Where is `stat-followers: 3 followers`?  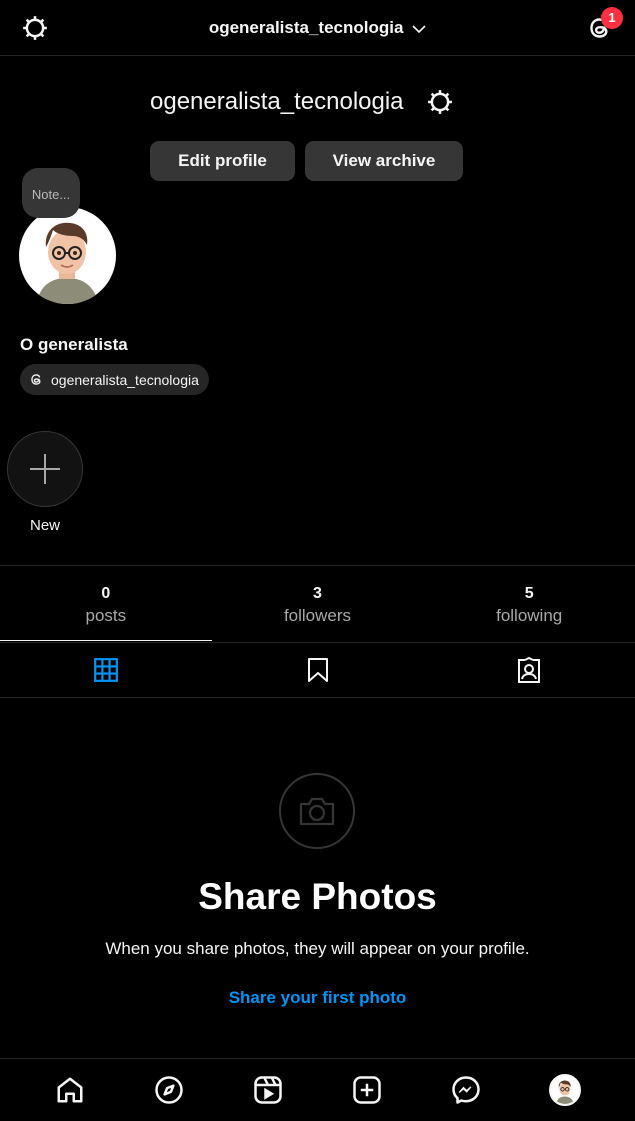 stat-followers: 3 followers is located at coordinates (318, 604).